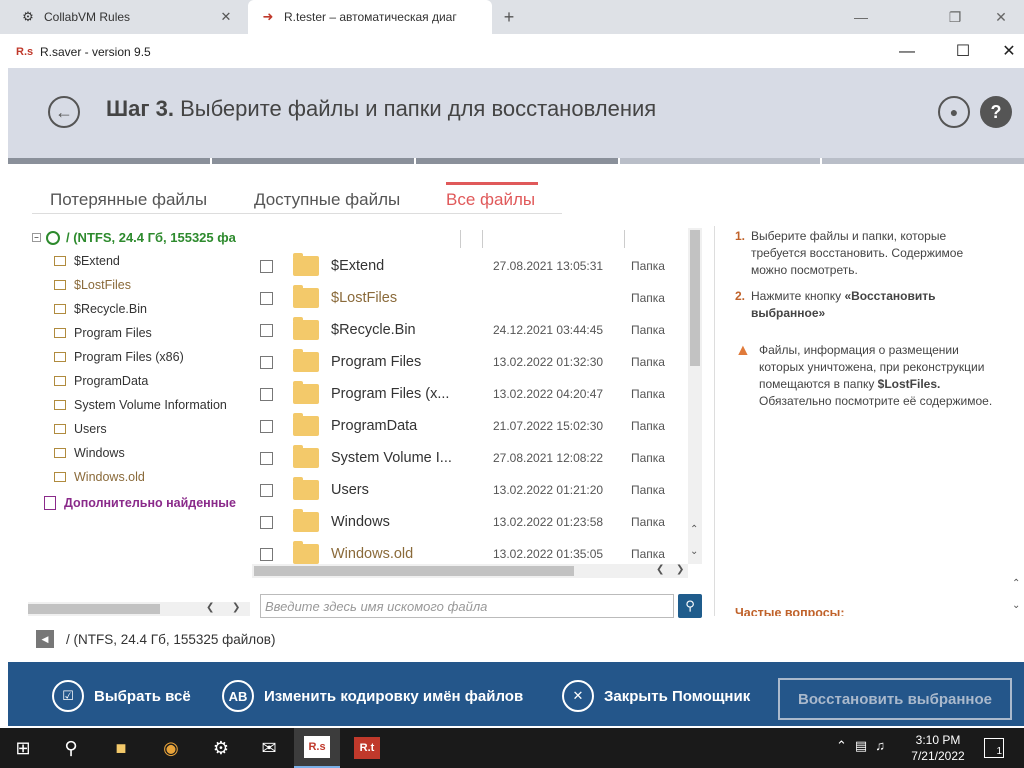 The image size is (1024, 768). I want to click on browser-tab-collabvm: ⚙ CollabVM Rules ✕, so click(127, 17).